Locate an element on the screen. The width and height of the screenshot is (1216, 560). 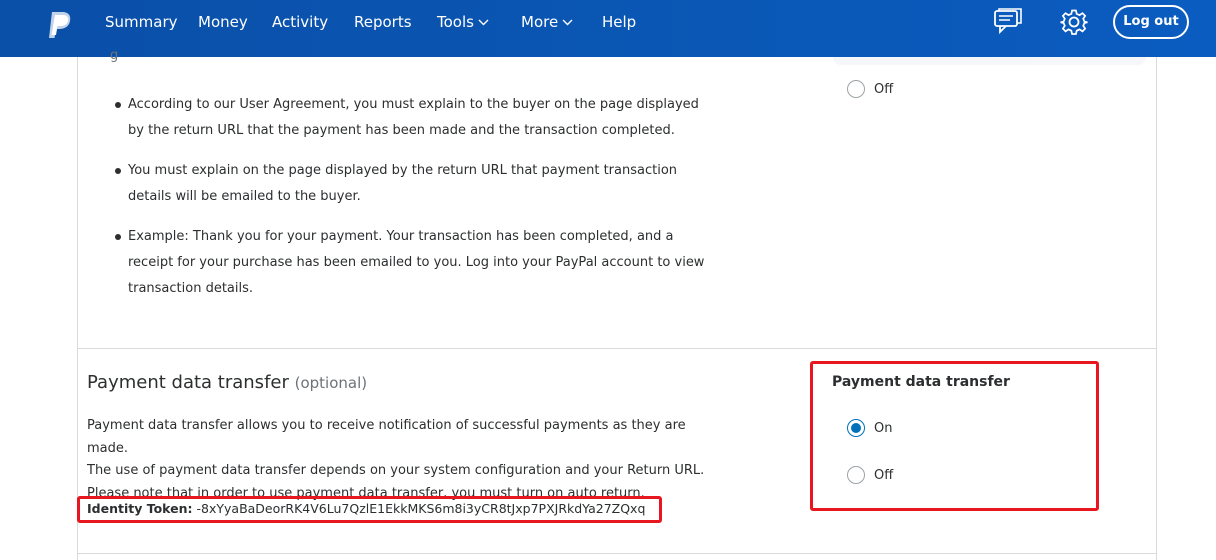
gear-icon is located at coordinates (1074, 22).